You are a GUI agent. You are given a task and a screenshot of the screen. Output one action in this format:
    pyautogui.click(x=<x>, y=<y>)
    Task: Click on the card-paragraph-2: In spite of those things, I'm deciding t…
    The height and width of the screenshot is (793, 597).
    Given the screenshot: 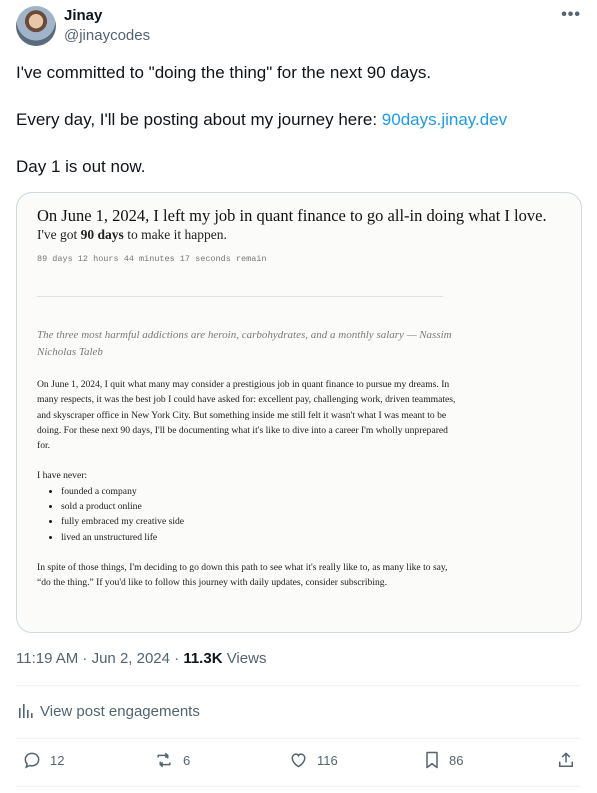 What is the action you would take?
    pyautogui.click(x=242, y=575)
    